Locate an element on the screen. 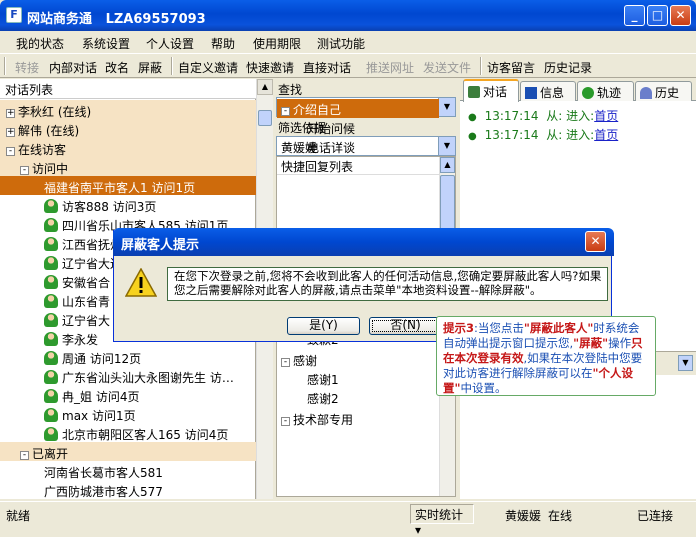 Image resolution: width=696 pixels, height=537 pixels. block-button: 屏蔽 is located at coordinates (150, 67).